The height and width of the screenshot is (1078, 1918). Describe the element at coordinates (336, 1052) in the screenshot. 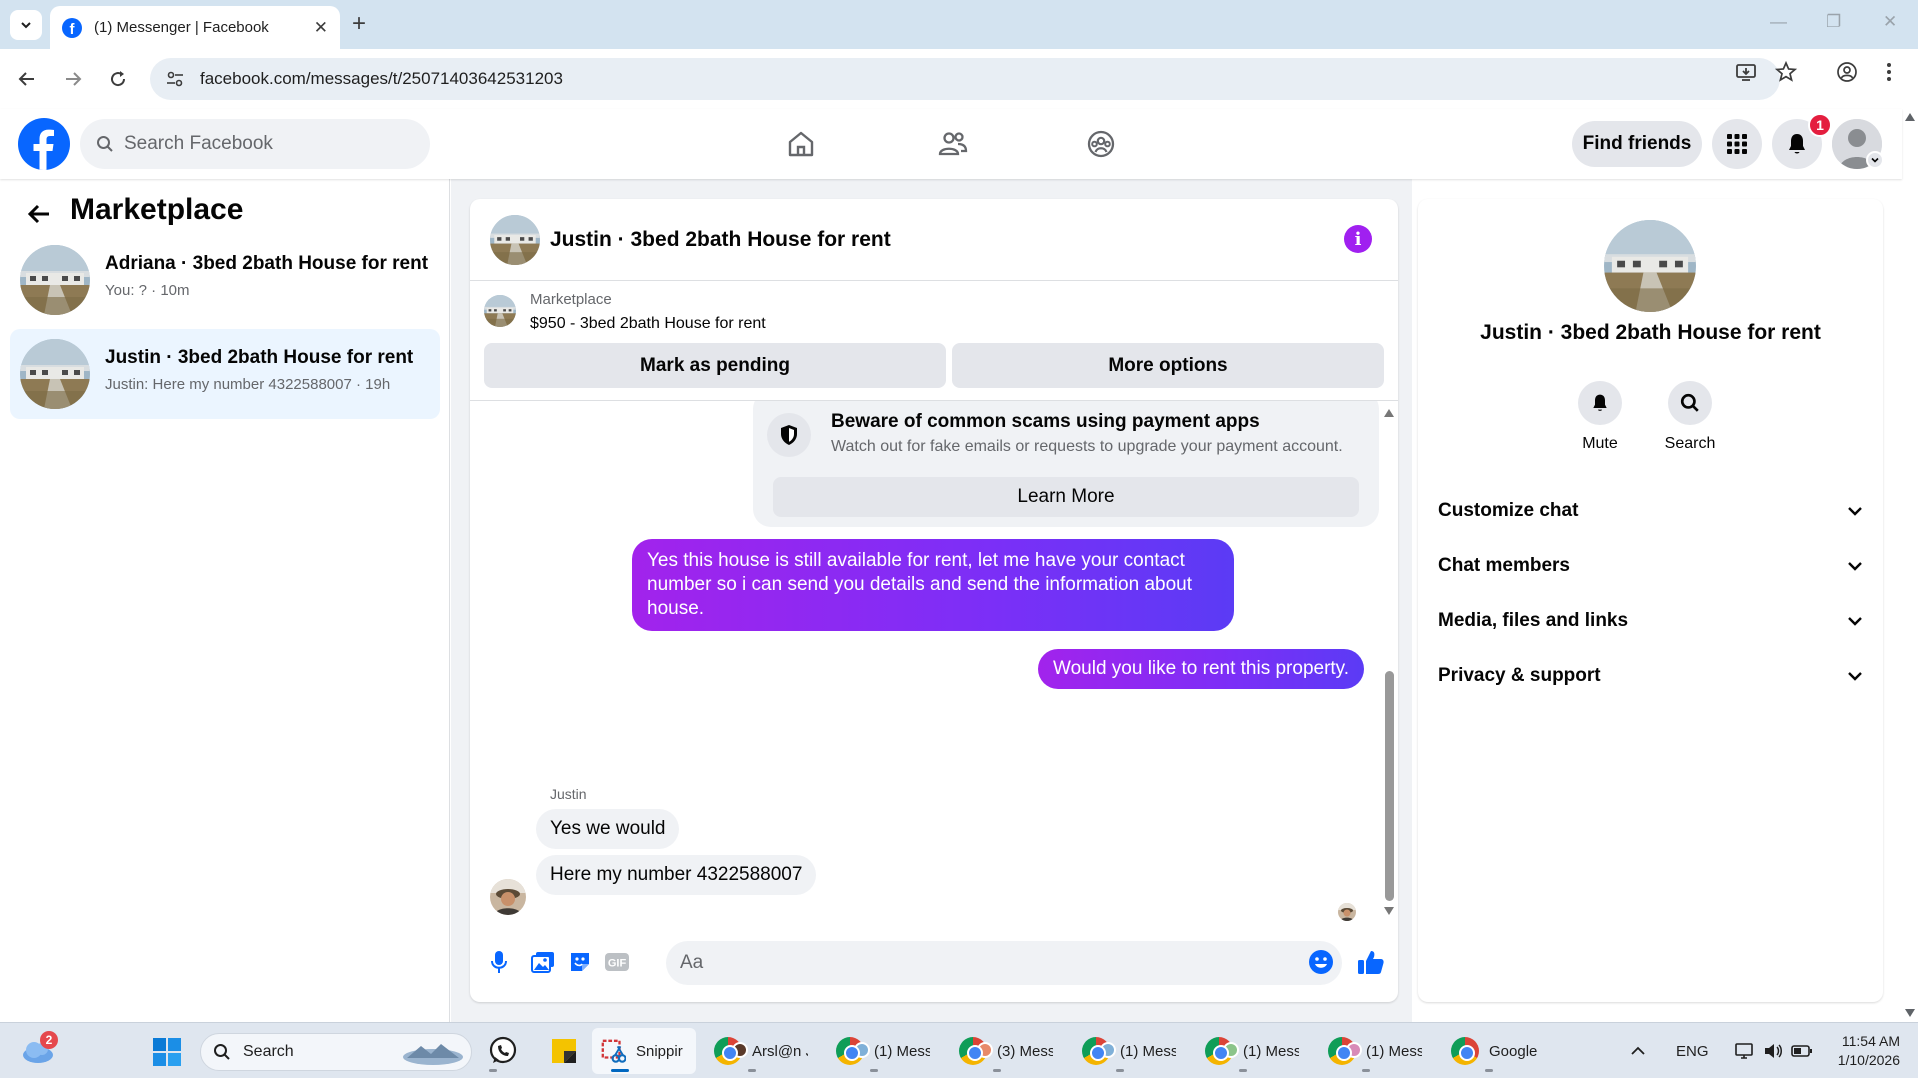

I see `taskbar-search: Search` at that location.